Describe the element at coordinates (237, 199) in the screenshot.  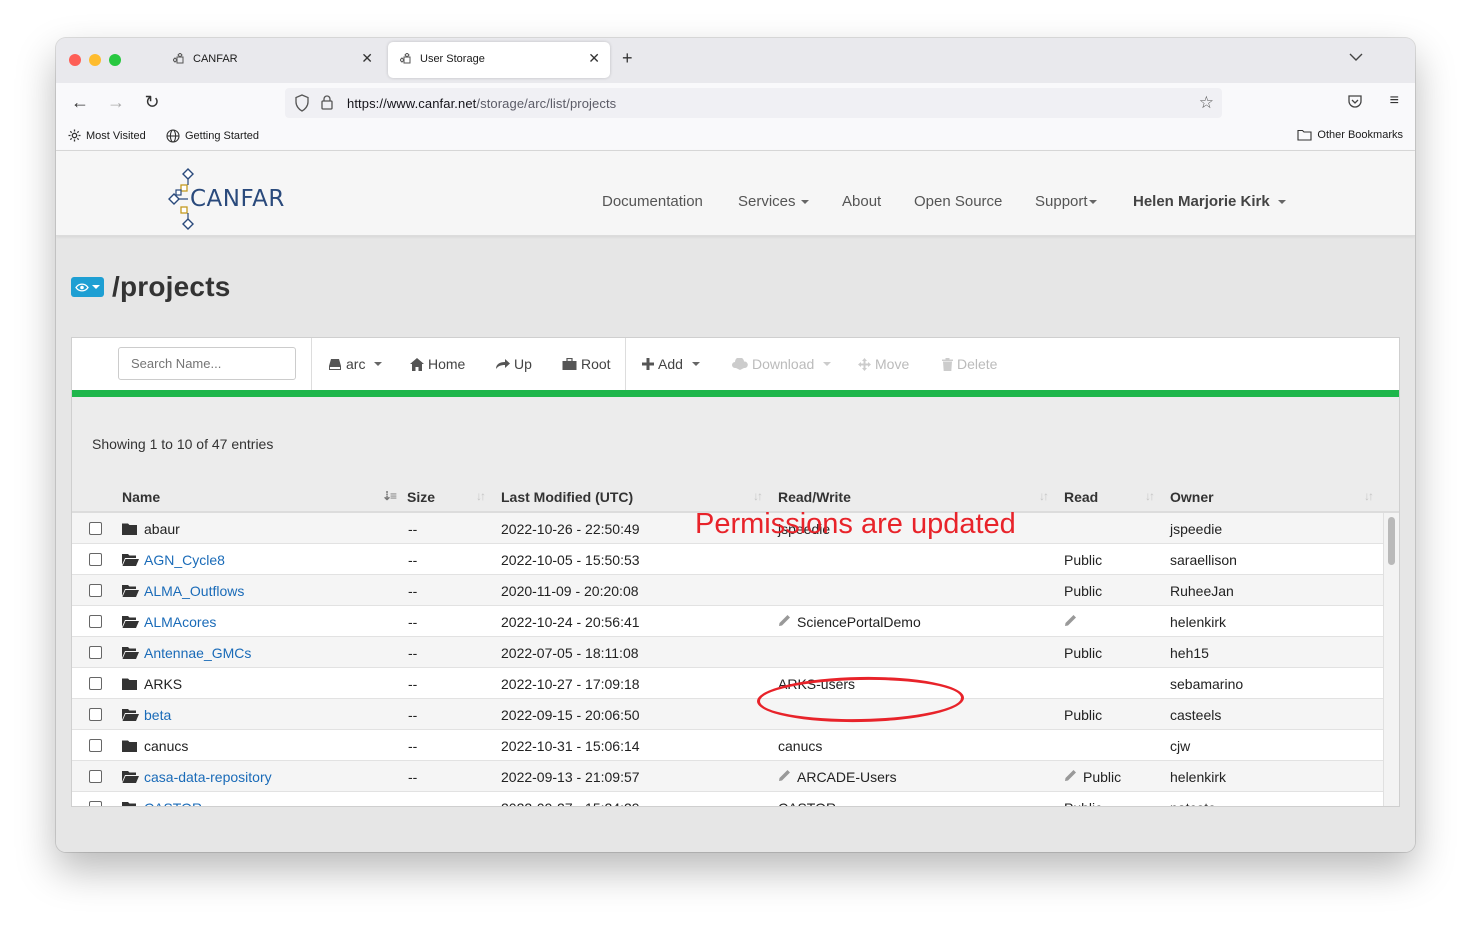
I see `canfar-logo-text: CANFAR` at that location.